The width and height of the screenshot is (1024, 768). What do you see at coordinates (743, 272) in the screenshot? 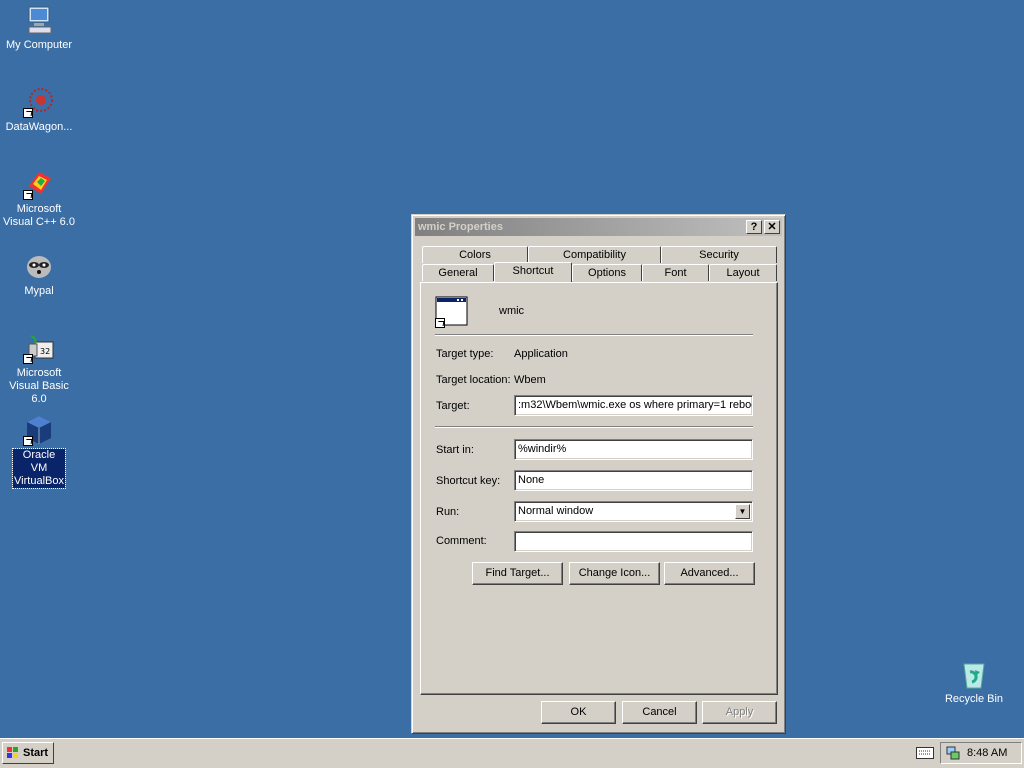
I see `tab-layout: Layout` at bounding box center [743, 272].